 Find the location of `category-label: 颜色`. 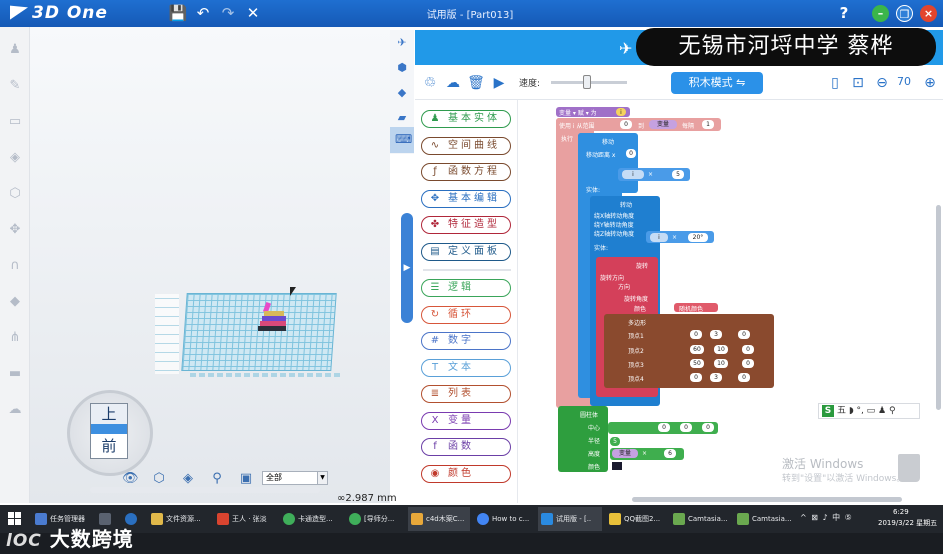

category-label: 颜色 is located at coordinates (461, 473).